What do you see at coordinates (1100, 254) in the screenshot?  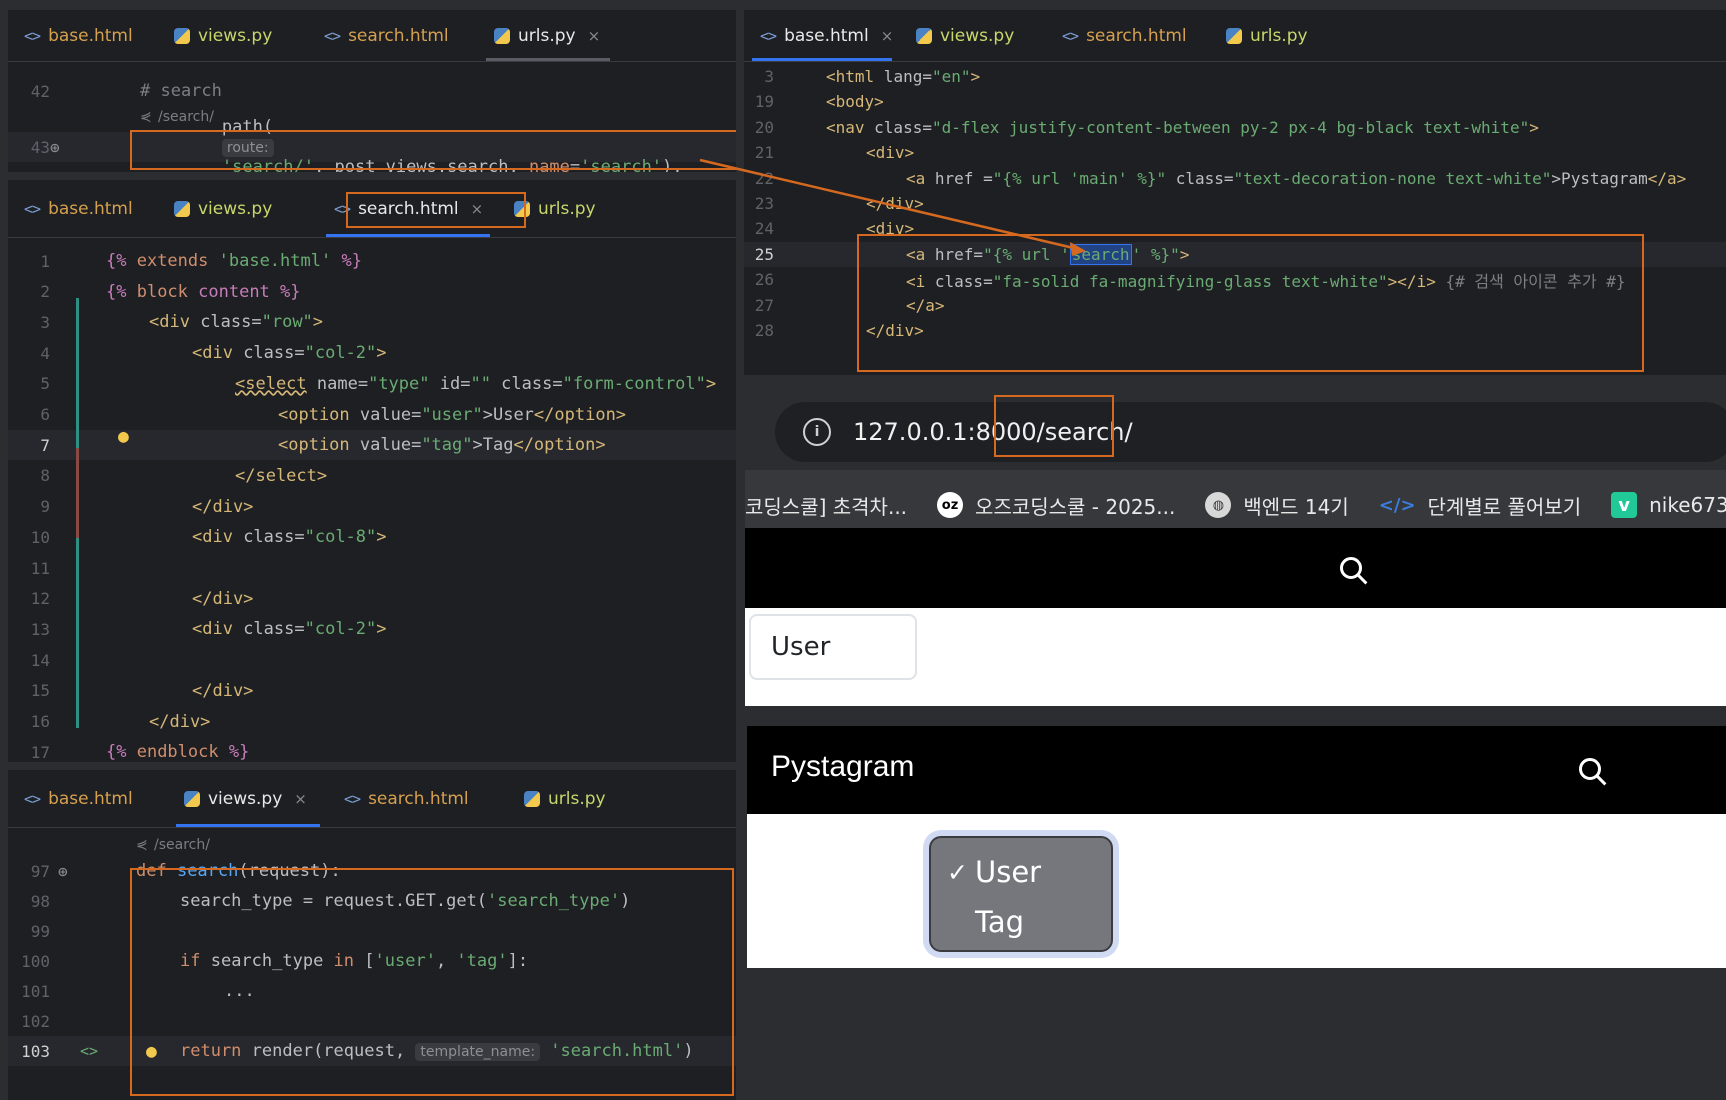 I see `url-name-highlight: search` at bounding box center [1100, 254].